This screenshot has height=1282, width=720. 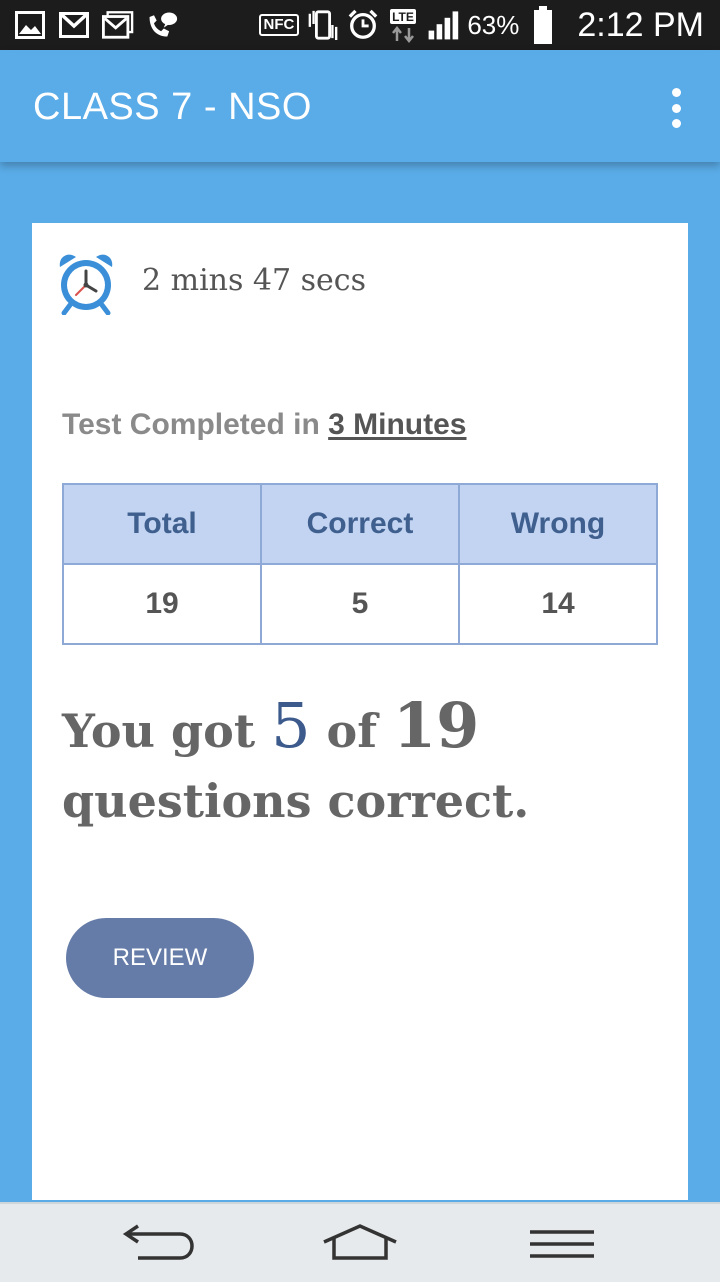 What do you see at coordinates (403, 17) in the screenshot?
I see `svg-text: LTE` at bounding box center [403, 17].